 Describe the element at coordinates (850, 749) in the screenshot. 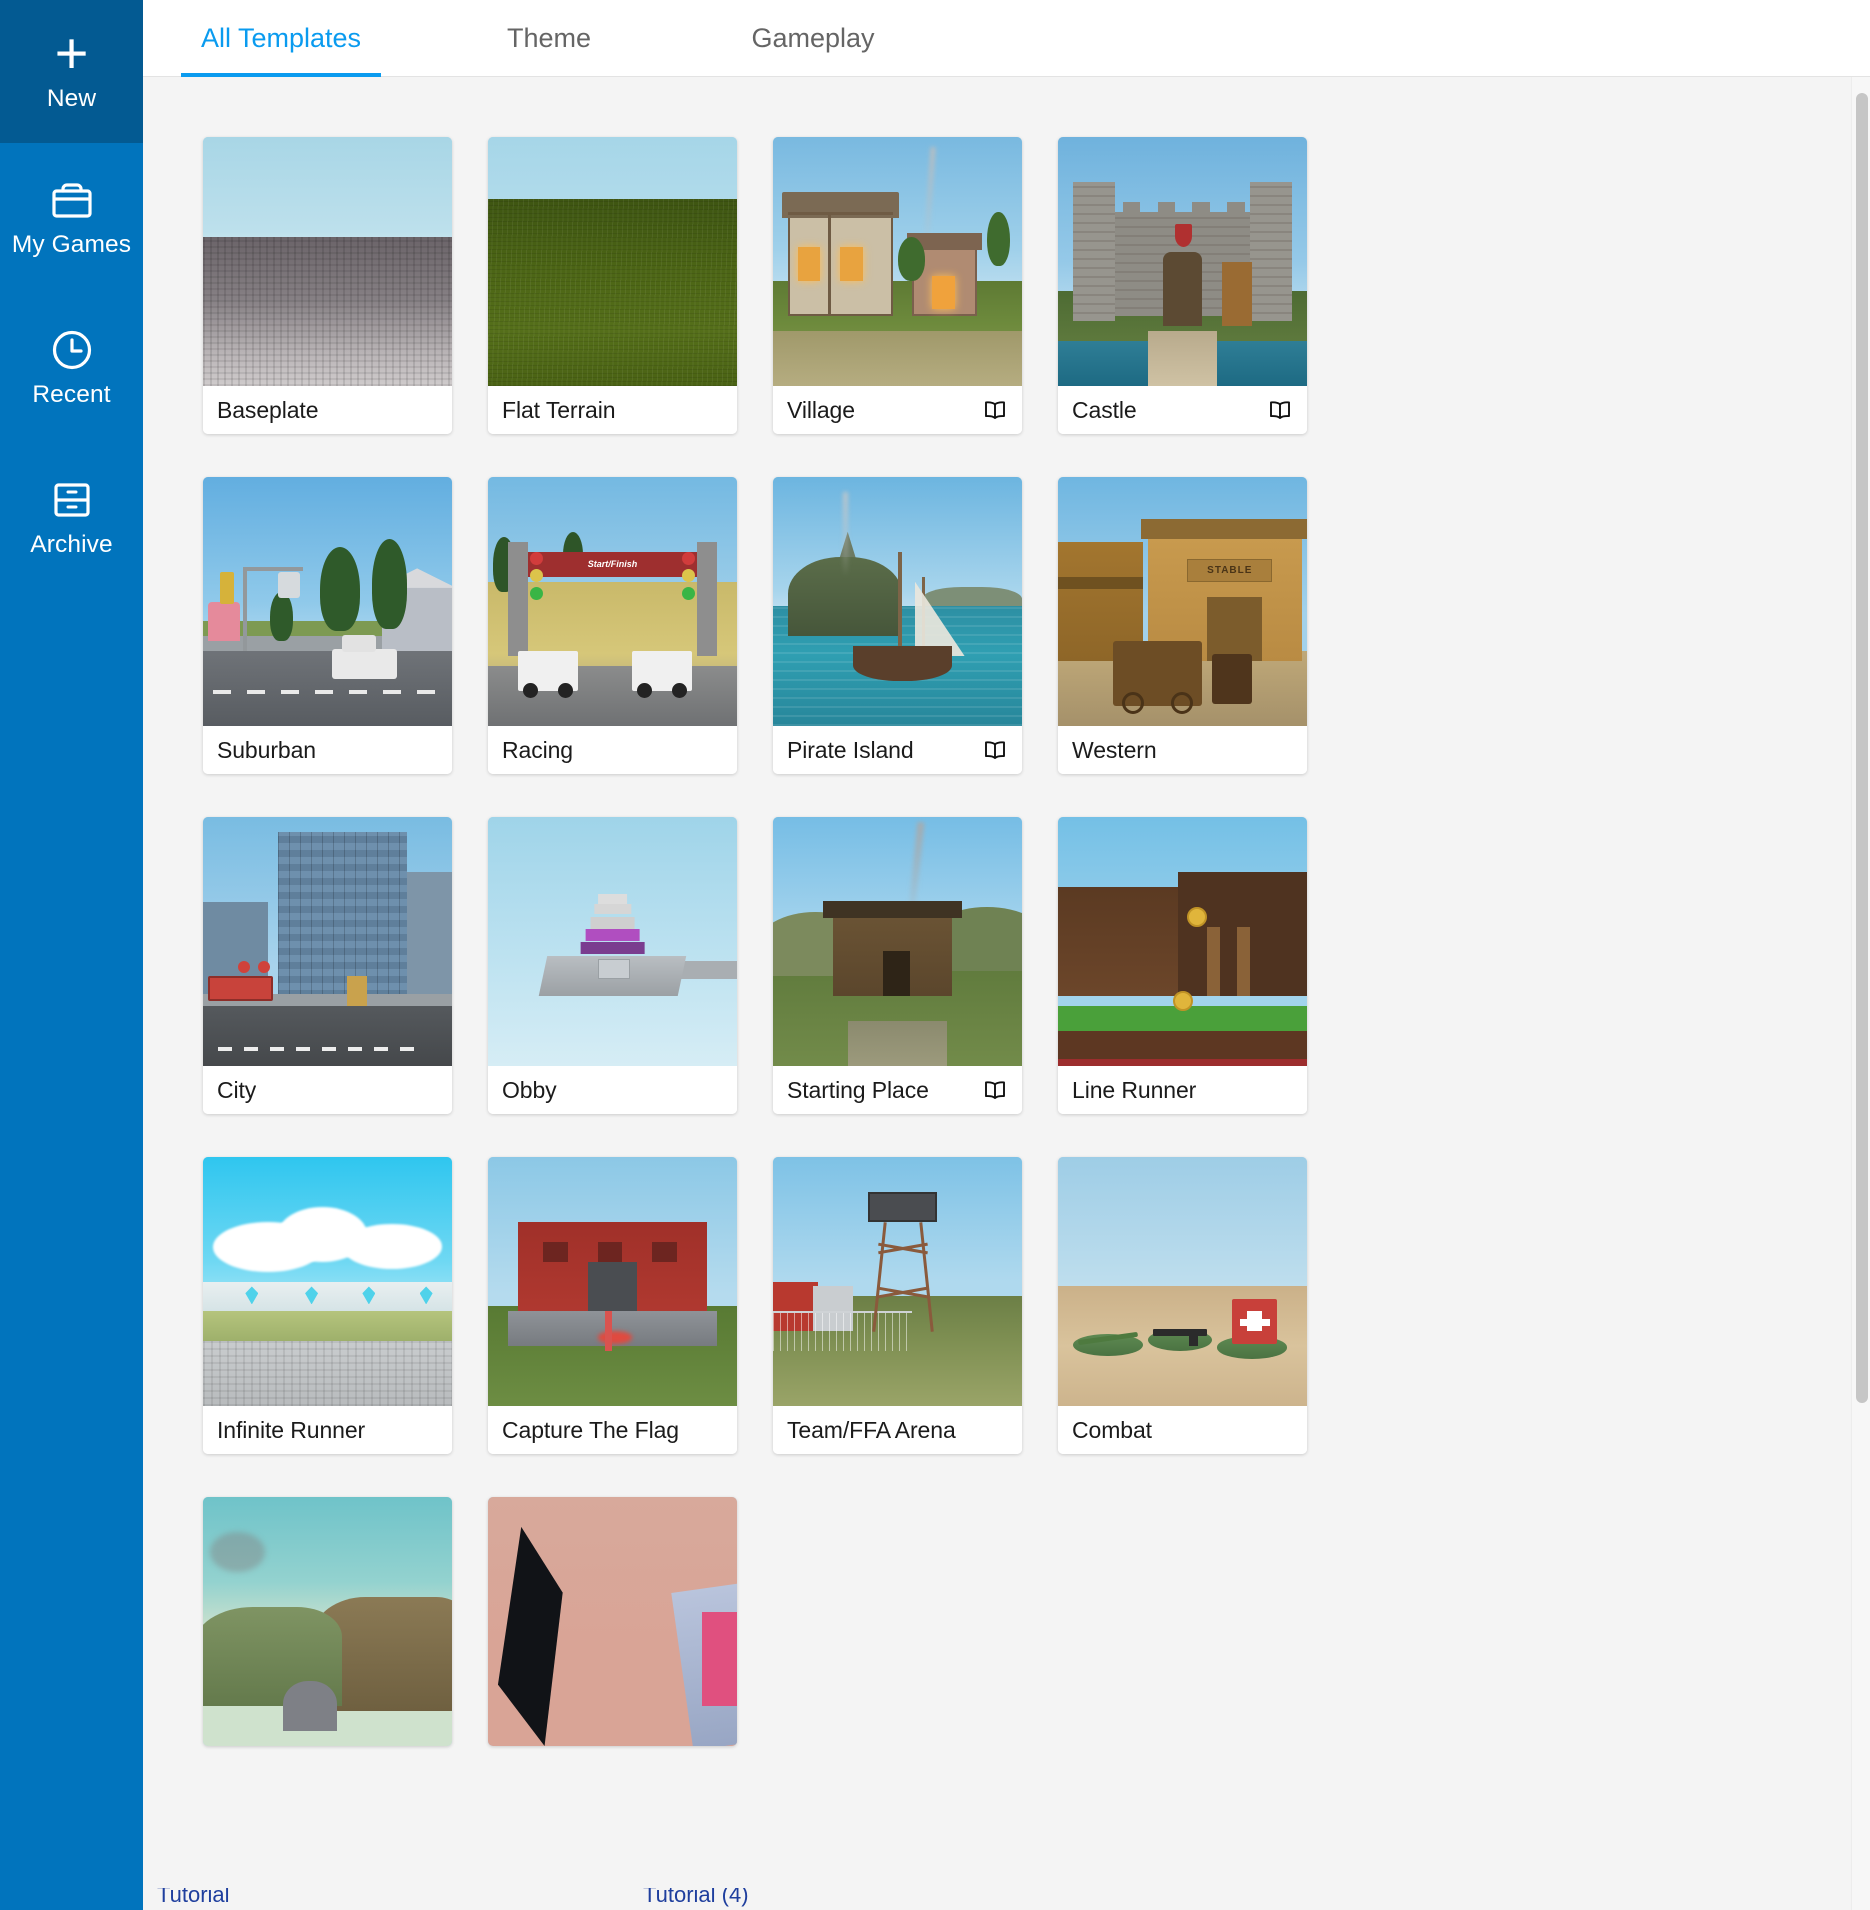

I see `template-title: Pirate Island` at that location.